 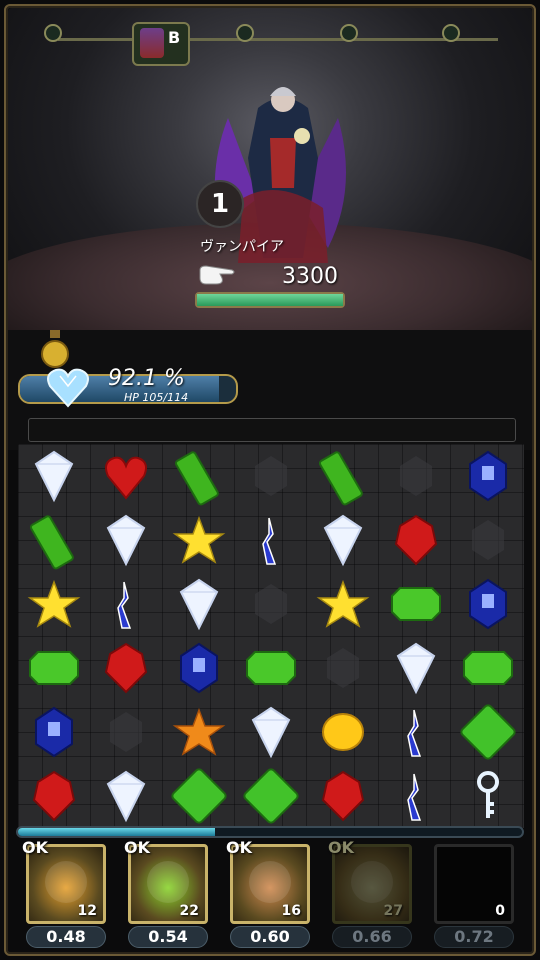 I want to click on skill-count: 12, so click(x=87, y=911).